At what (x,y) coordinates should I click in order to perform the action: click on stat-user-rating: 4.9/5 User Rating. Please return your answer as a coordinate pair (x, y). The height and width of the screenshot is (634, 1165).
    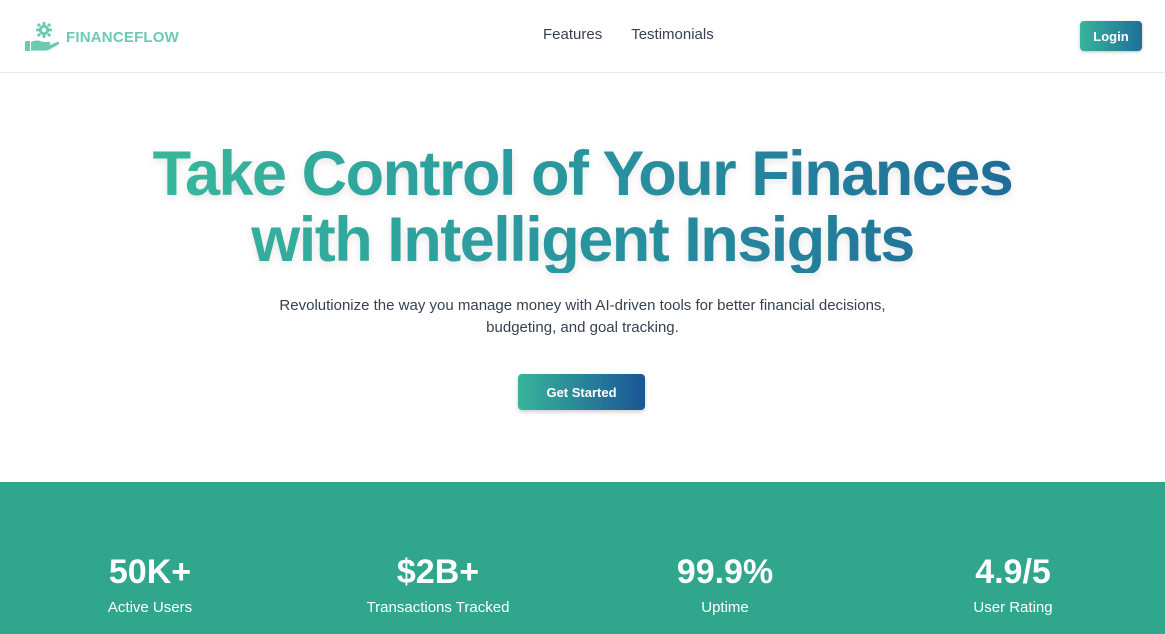
    Looking at the image, I should click on (1013, 585).